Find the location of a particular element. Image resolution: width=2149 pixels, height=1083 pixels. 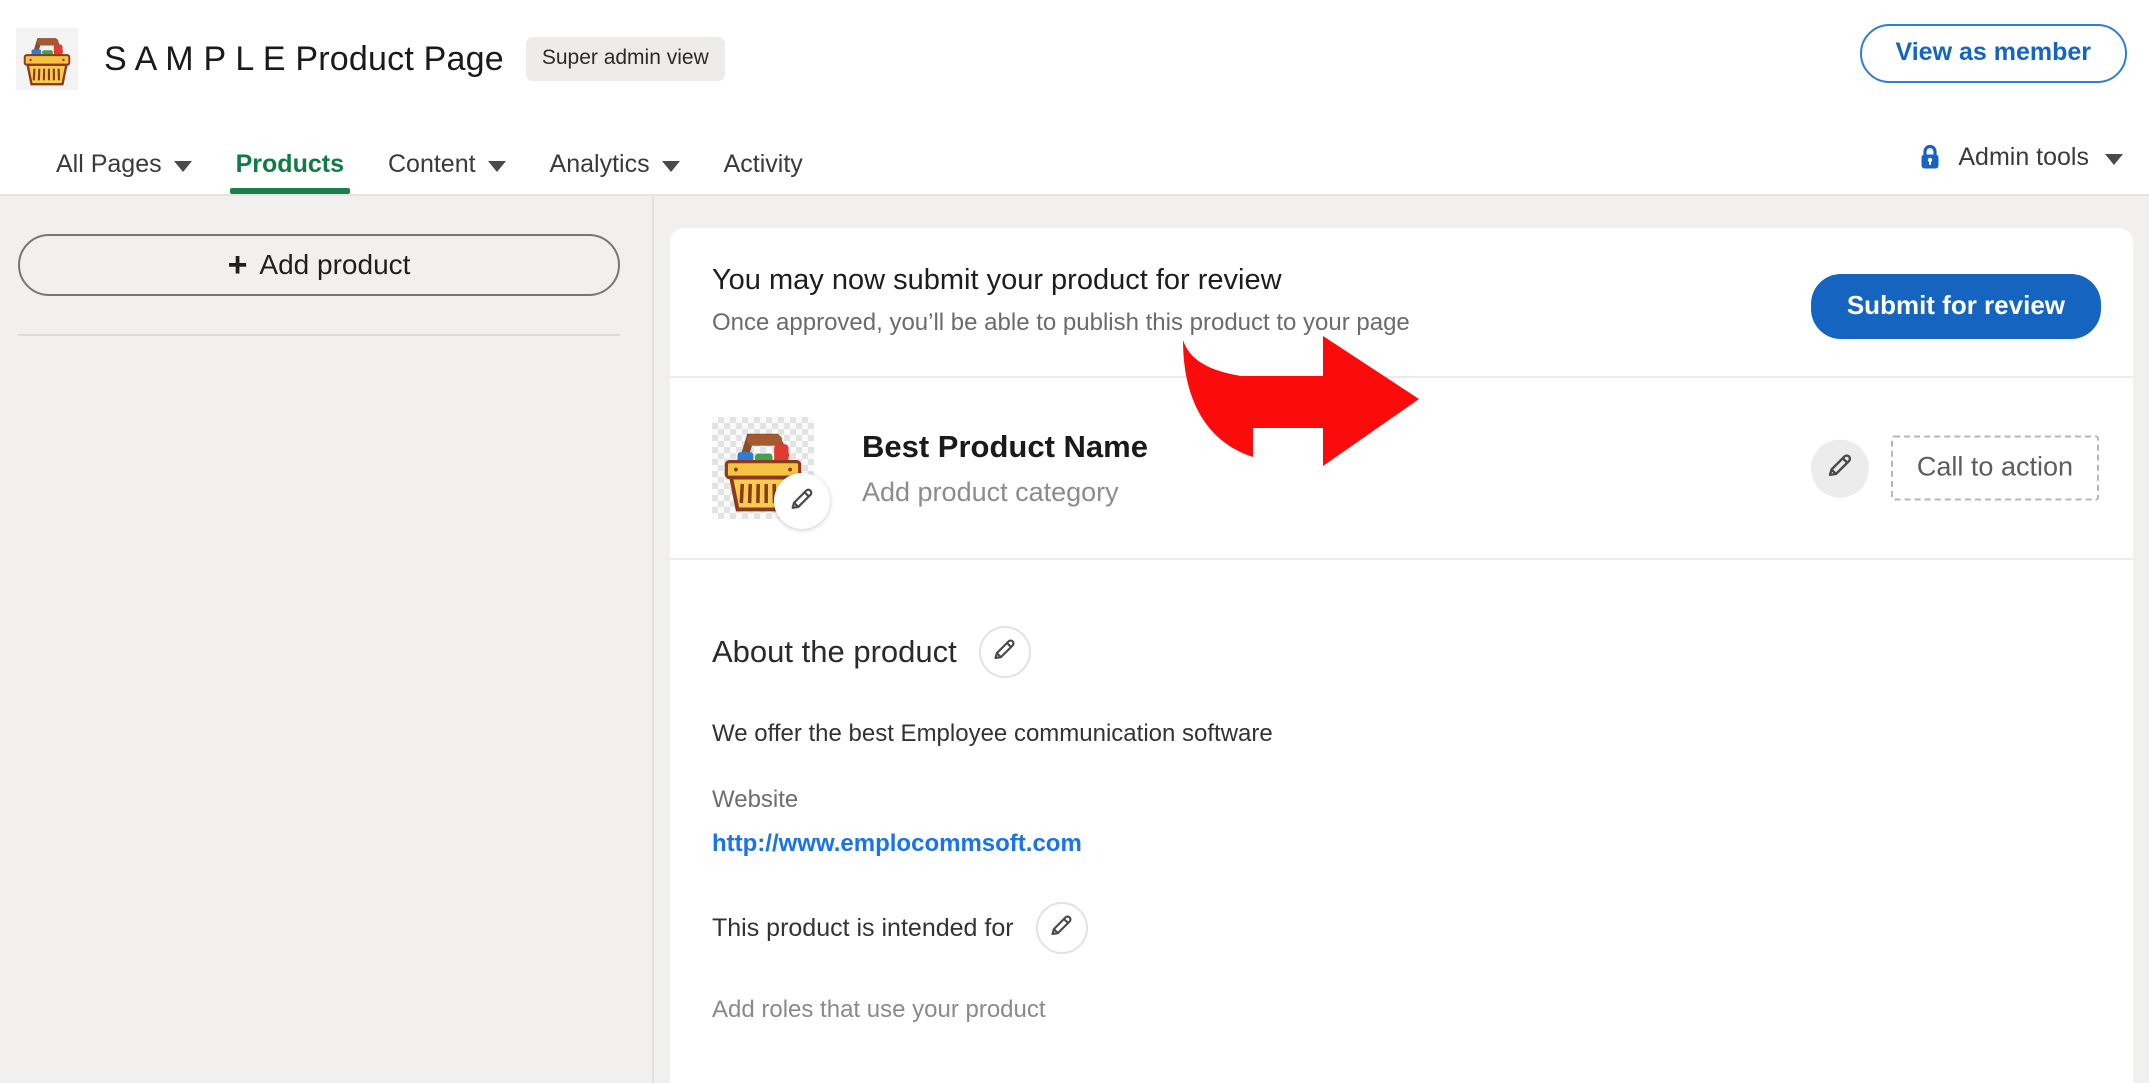

admin-tools-menu: Admin tools is located at coordinates (2020, 157).